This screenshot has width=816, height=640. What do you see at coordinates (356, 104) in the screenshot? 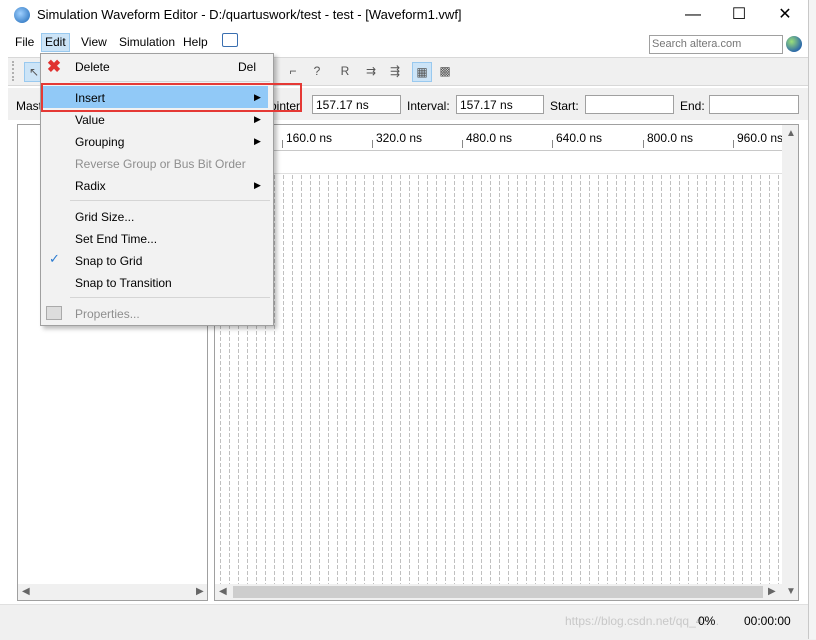
I see `pointer-field: 157.17 ns` at bounding box center [356, 104].